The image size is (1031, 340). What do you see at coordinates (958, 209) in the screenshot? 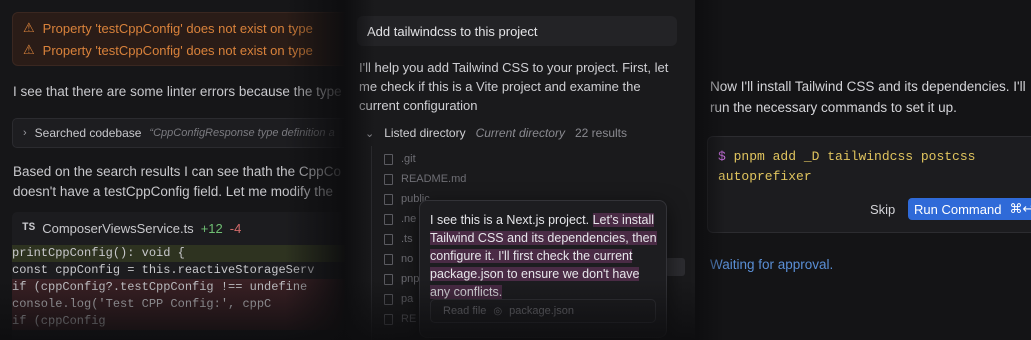
I see `run-command-label: Run Command` at bounding box center [958, 209].